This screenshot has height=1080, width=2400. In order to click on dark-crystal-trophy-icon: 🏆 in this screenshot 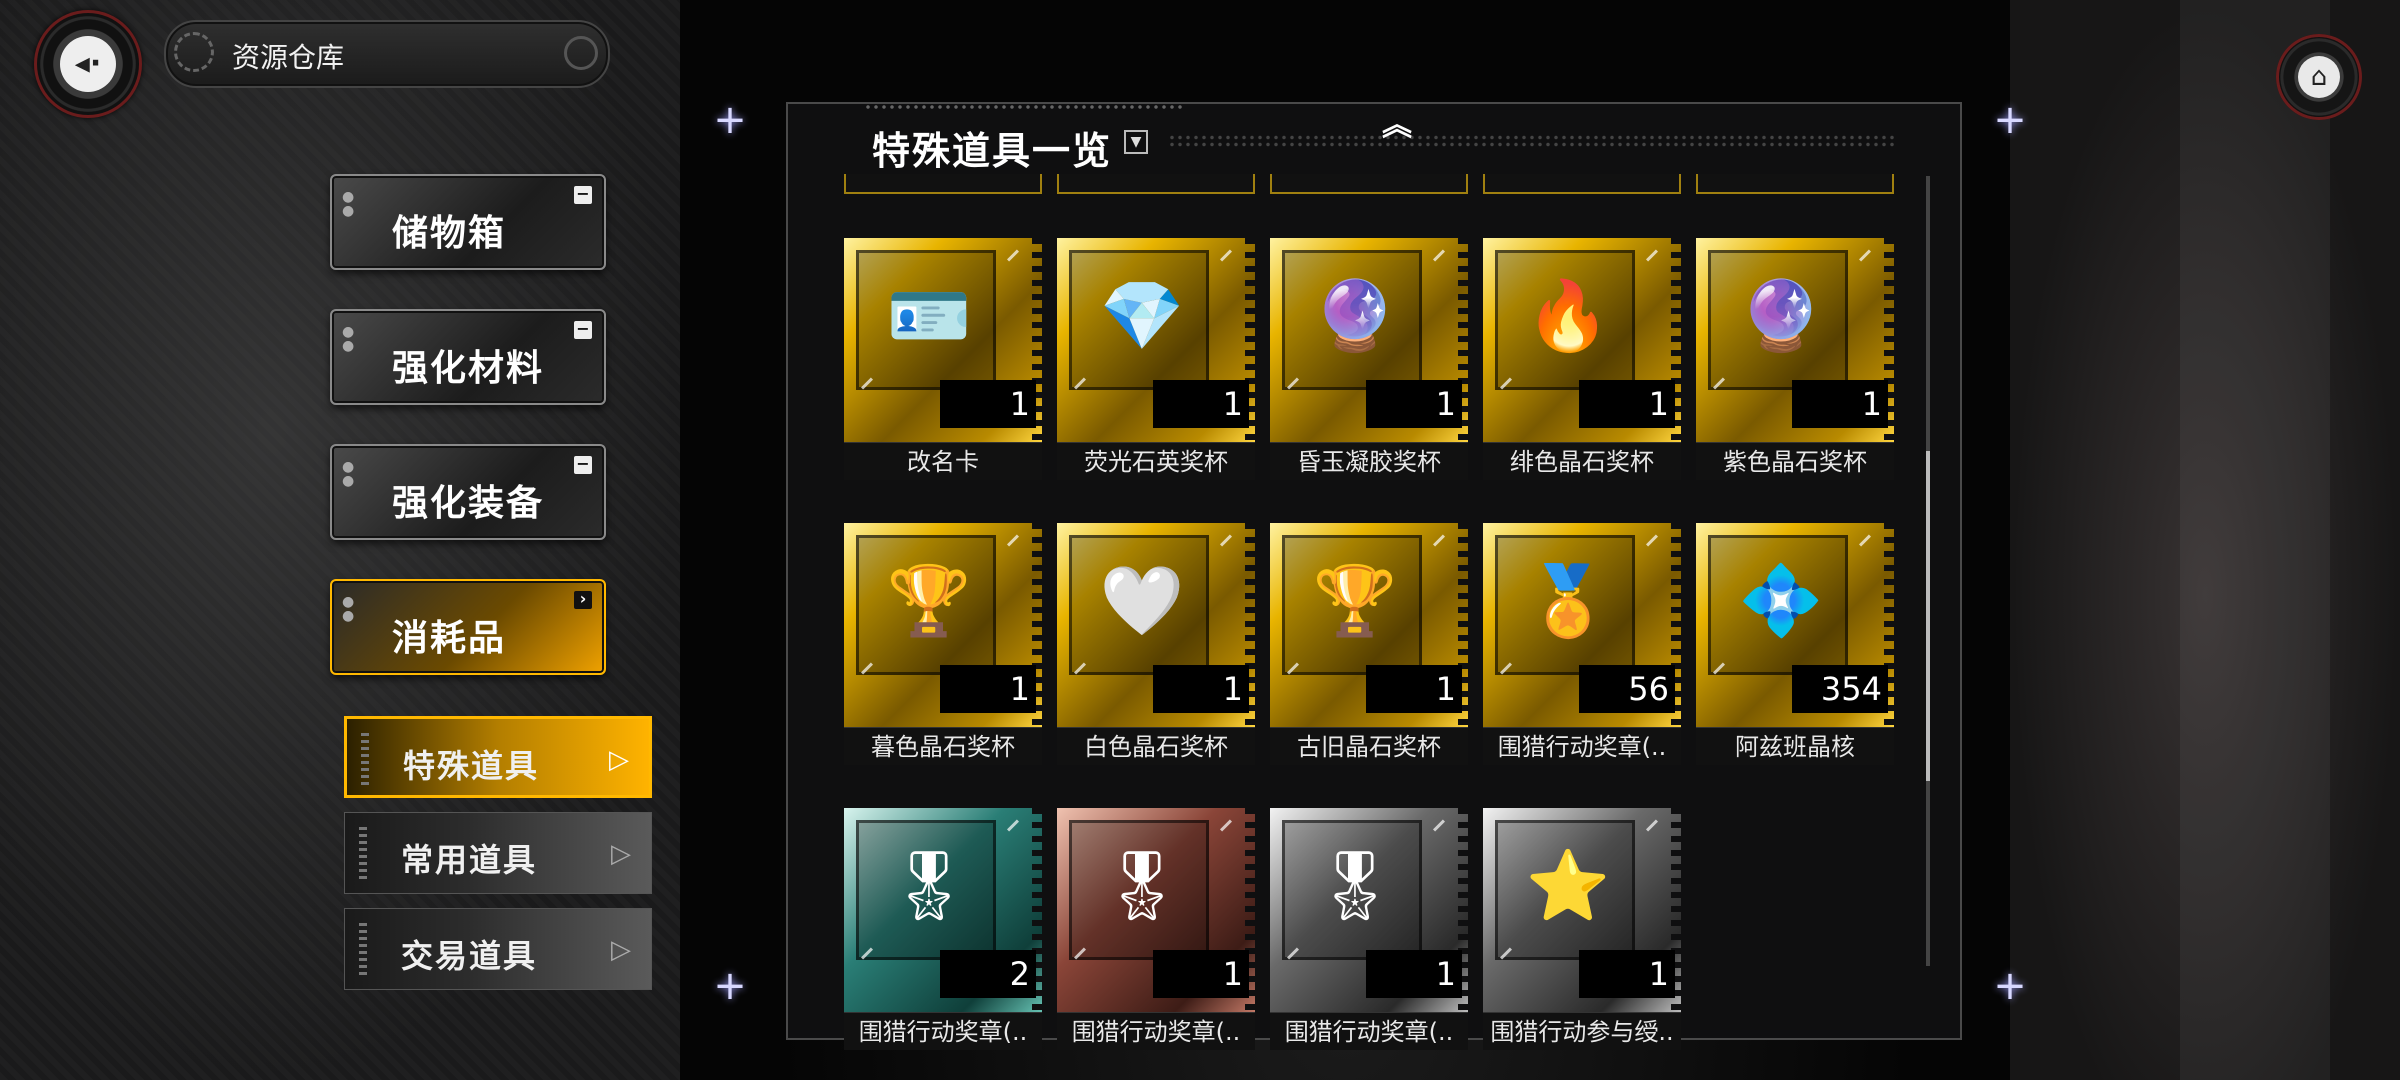, I will do `click(929, 601)`.